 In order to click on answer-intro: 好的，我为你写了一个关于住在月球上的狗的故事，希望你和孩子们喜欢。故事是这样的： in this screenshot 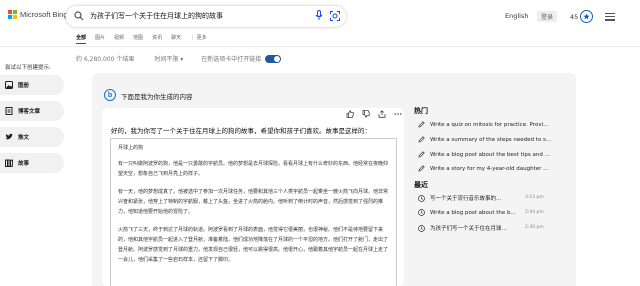, I will do `click(241, 131)`.